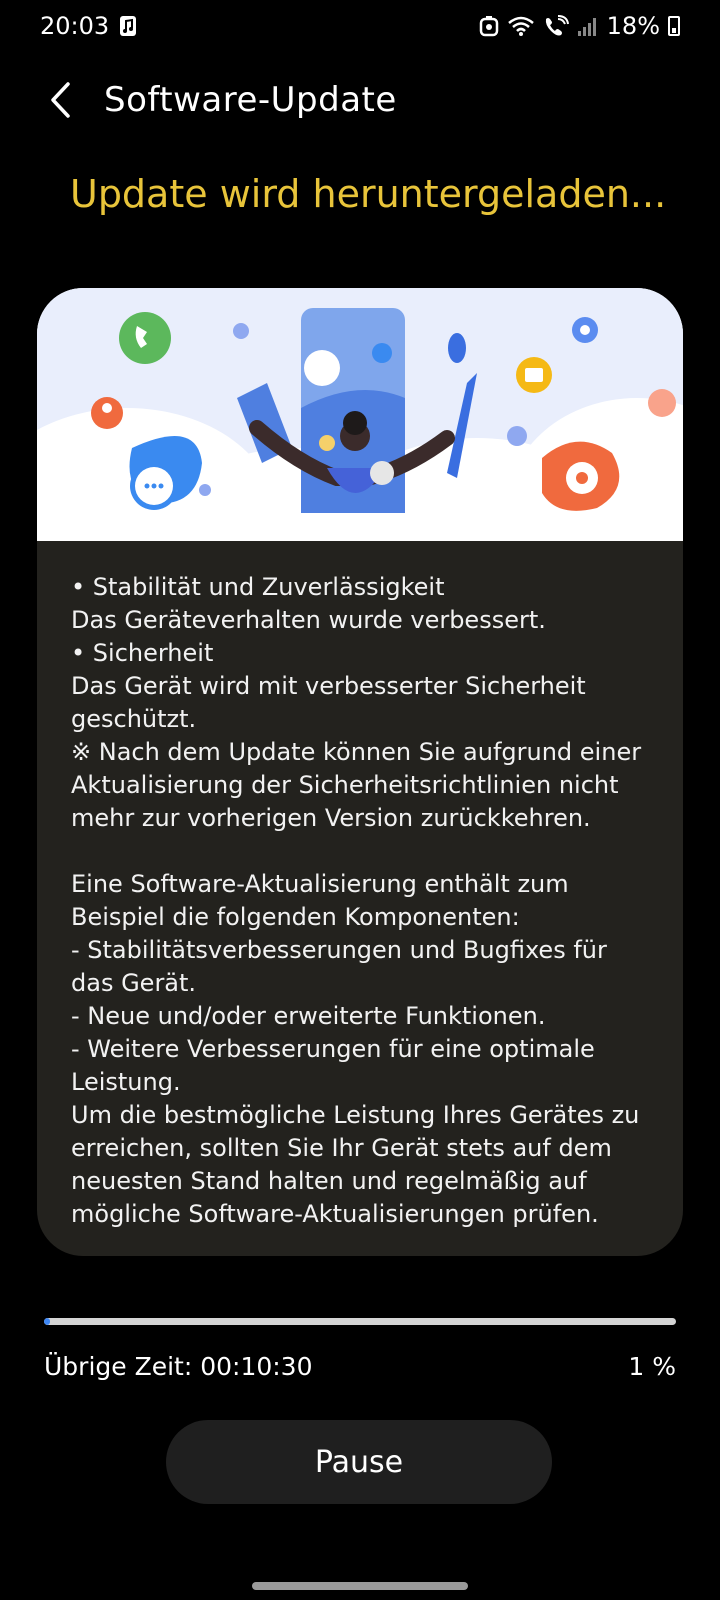 This screenshot has height=1600, width=720. I want to click on progress-percent: 1 %, so click(652, 1366).